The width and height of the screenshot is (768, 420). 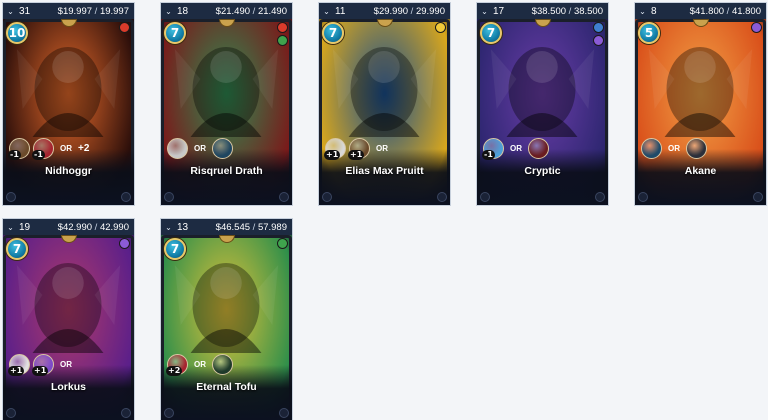 I want to click on card-price: $46.545 / 57.989, so click(x=251, y=227).